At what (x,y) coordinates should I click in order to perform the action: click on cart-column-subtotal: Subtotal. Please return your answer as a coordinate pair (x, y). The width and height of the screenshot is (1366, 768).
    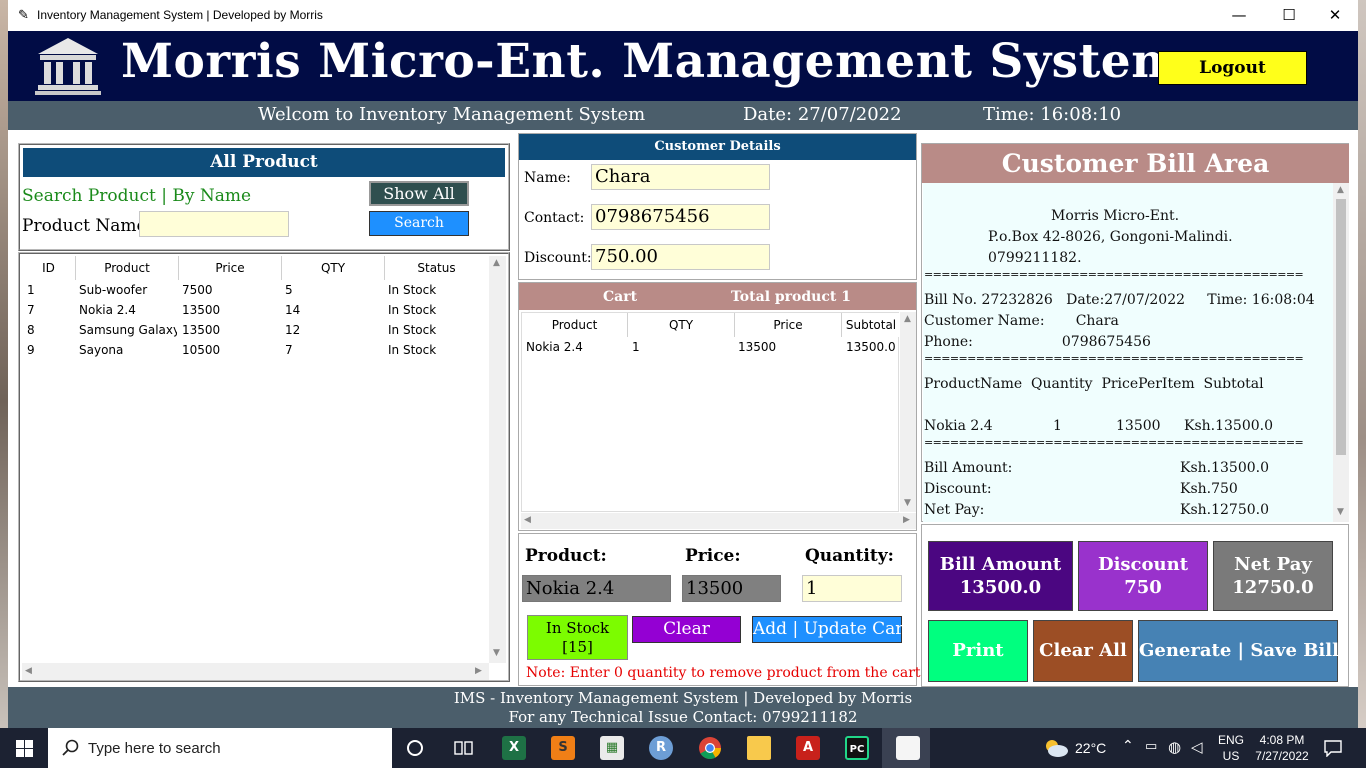
    Looking at the image, I should click on (871, 325).